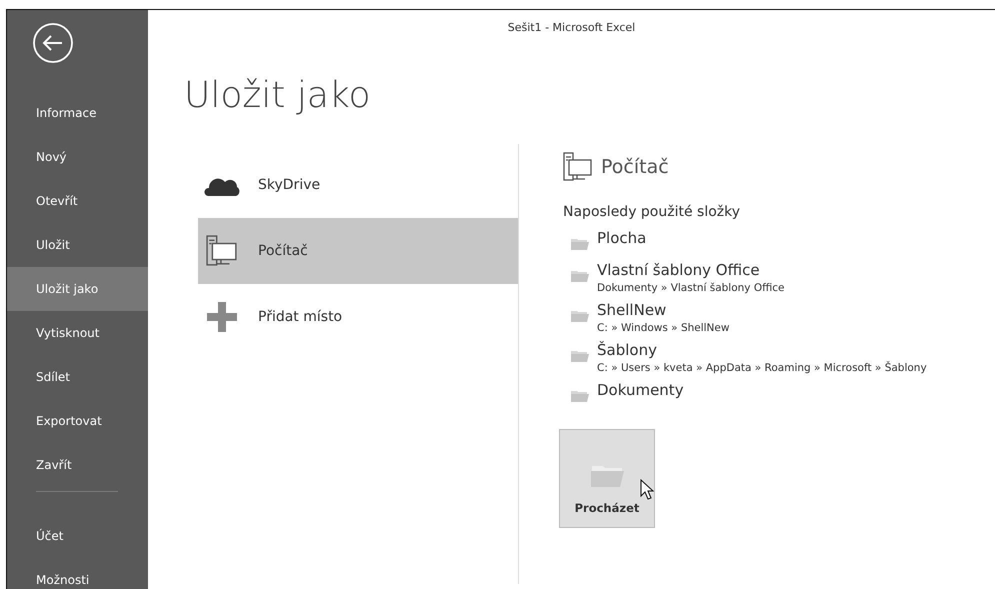  Describe the element at coordinates (53, 43) in the screenshot. I see `back-button` at that location.